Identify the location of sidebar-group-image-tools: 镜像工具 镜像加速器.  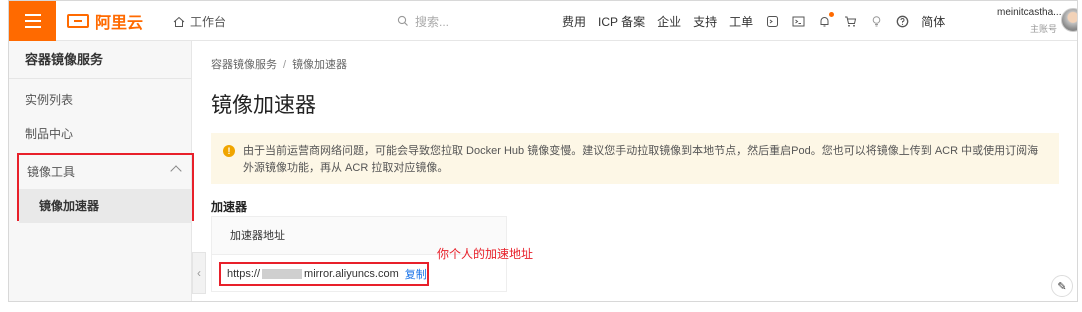
(105, 188).